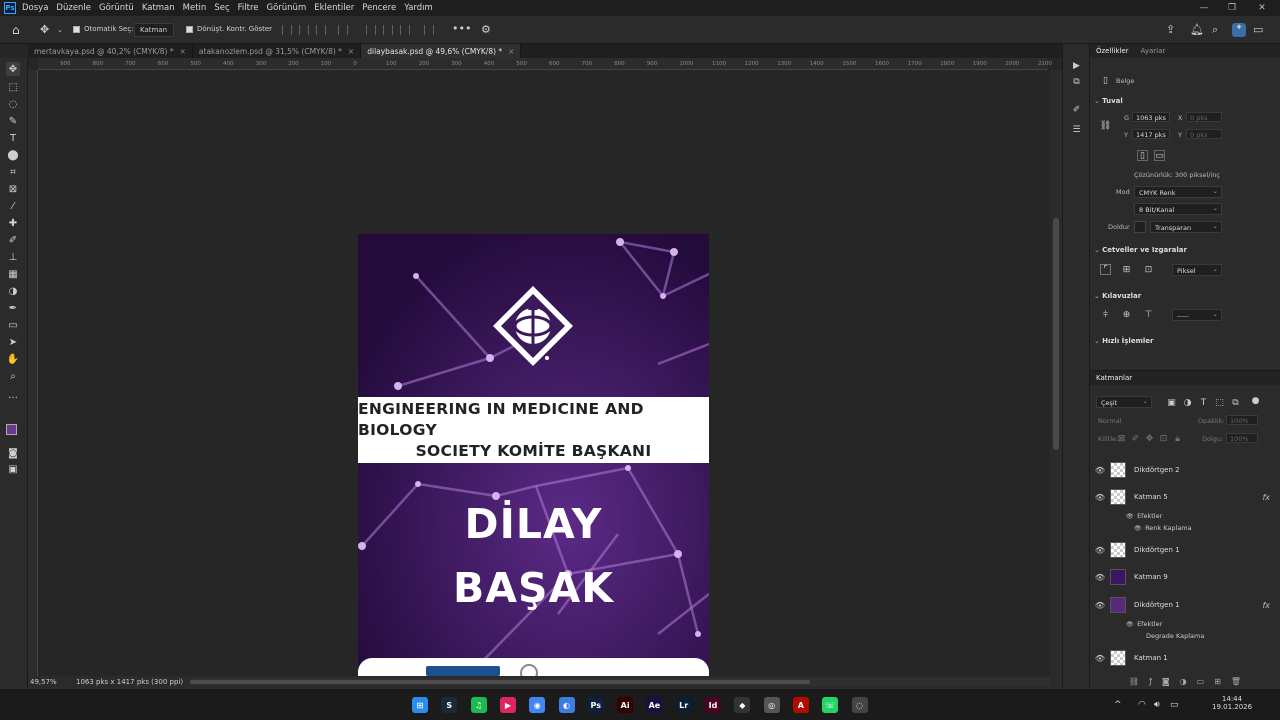 The image size is (1280, 720). What do you see at coordinates (1203, 402) in the screenshot?
I see `filter-type-icon: T` at bounding box center [1203, 402].